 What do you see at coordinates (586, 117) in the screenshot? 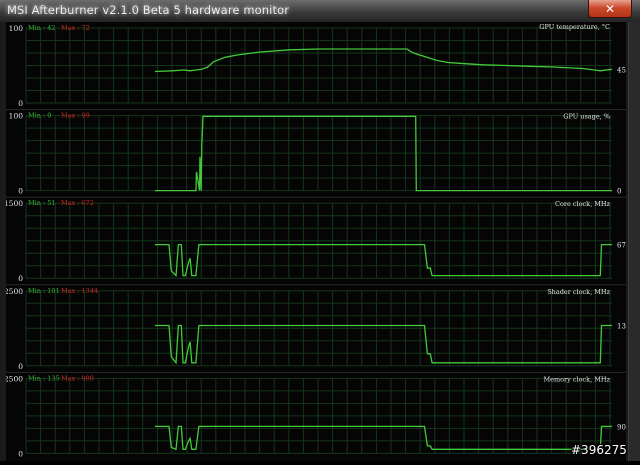
I see `graph-title: GPU usage, %` at bounding box center [586, 117].